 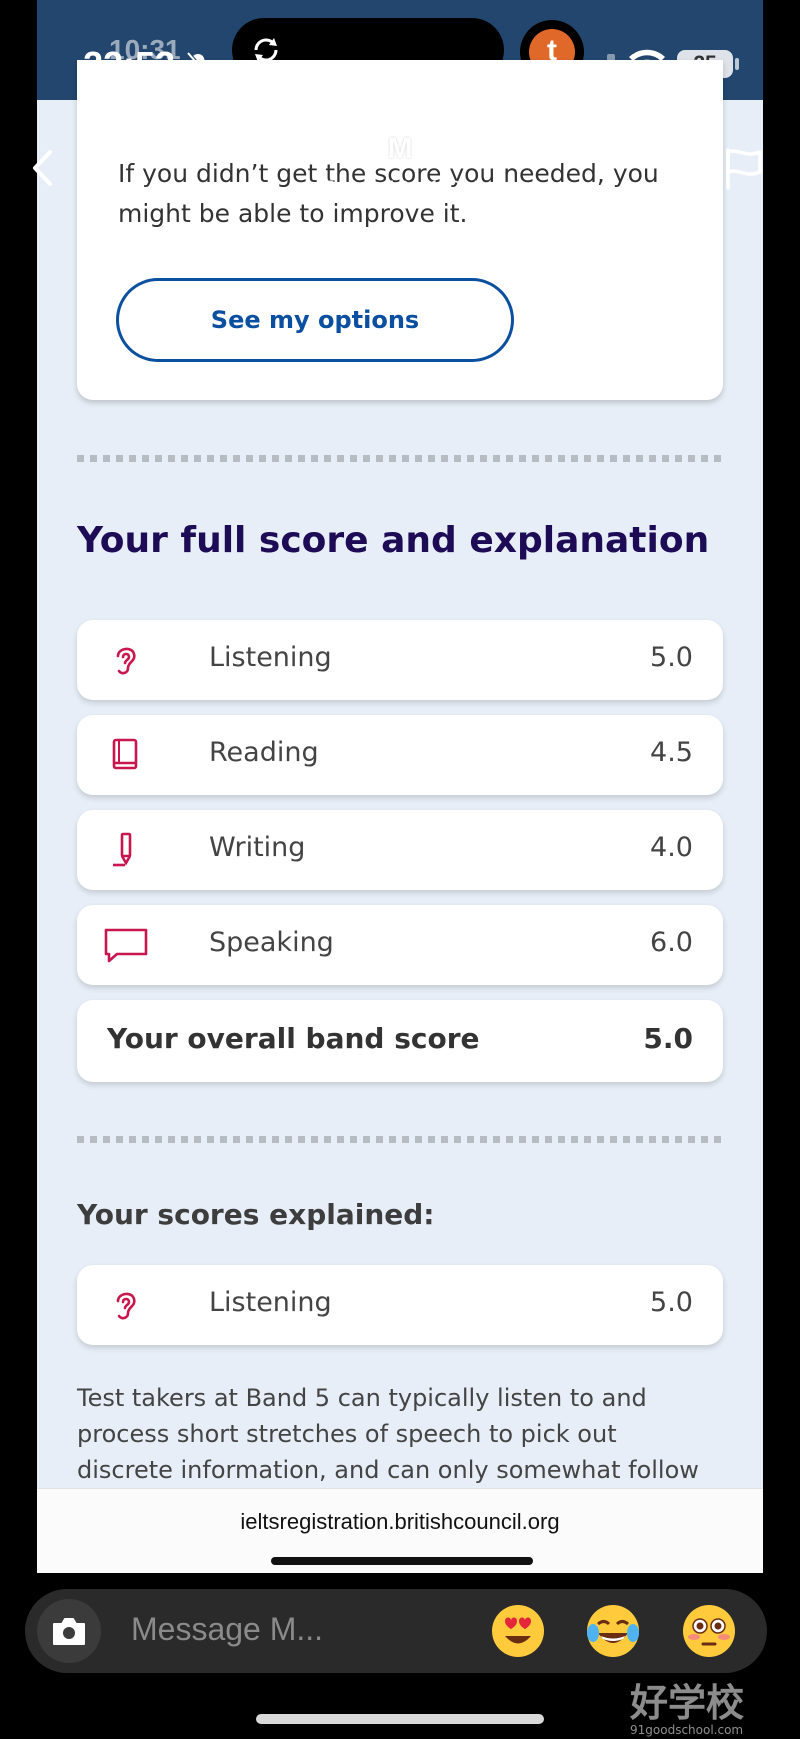 What do you see at coordinates (126, 945) in the screenshot?
I see `speech-bubble-icon` at bounding box center [126, 945].